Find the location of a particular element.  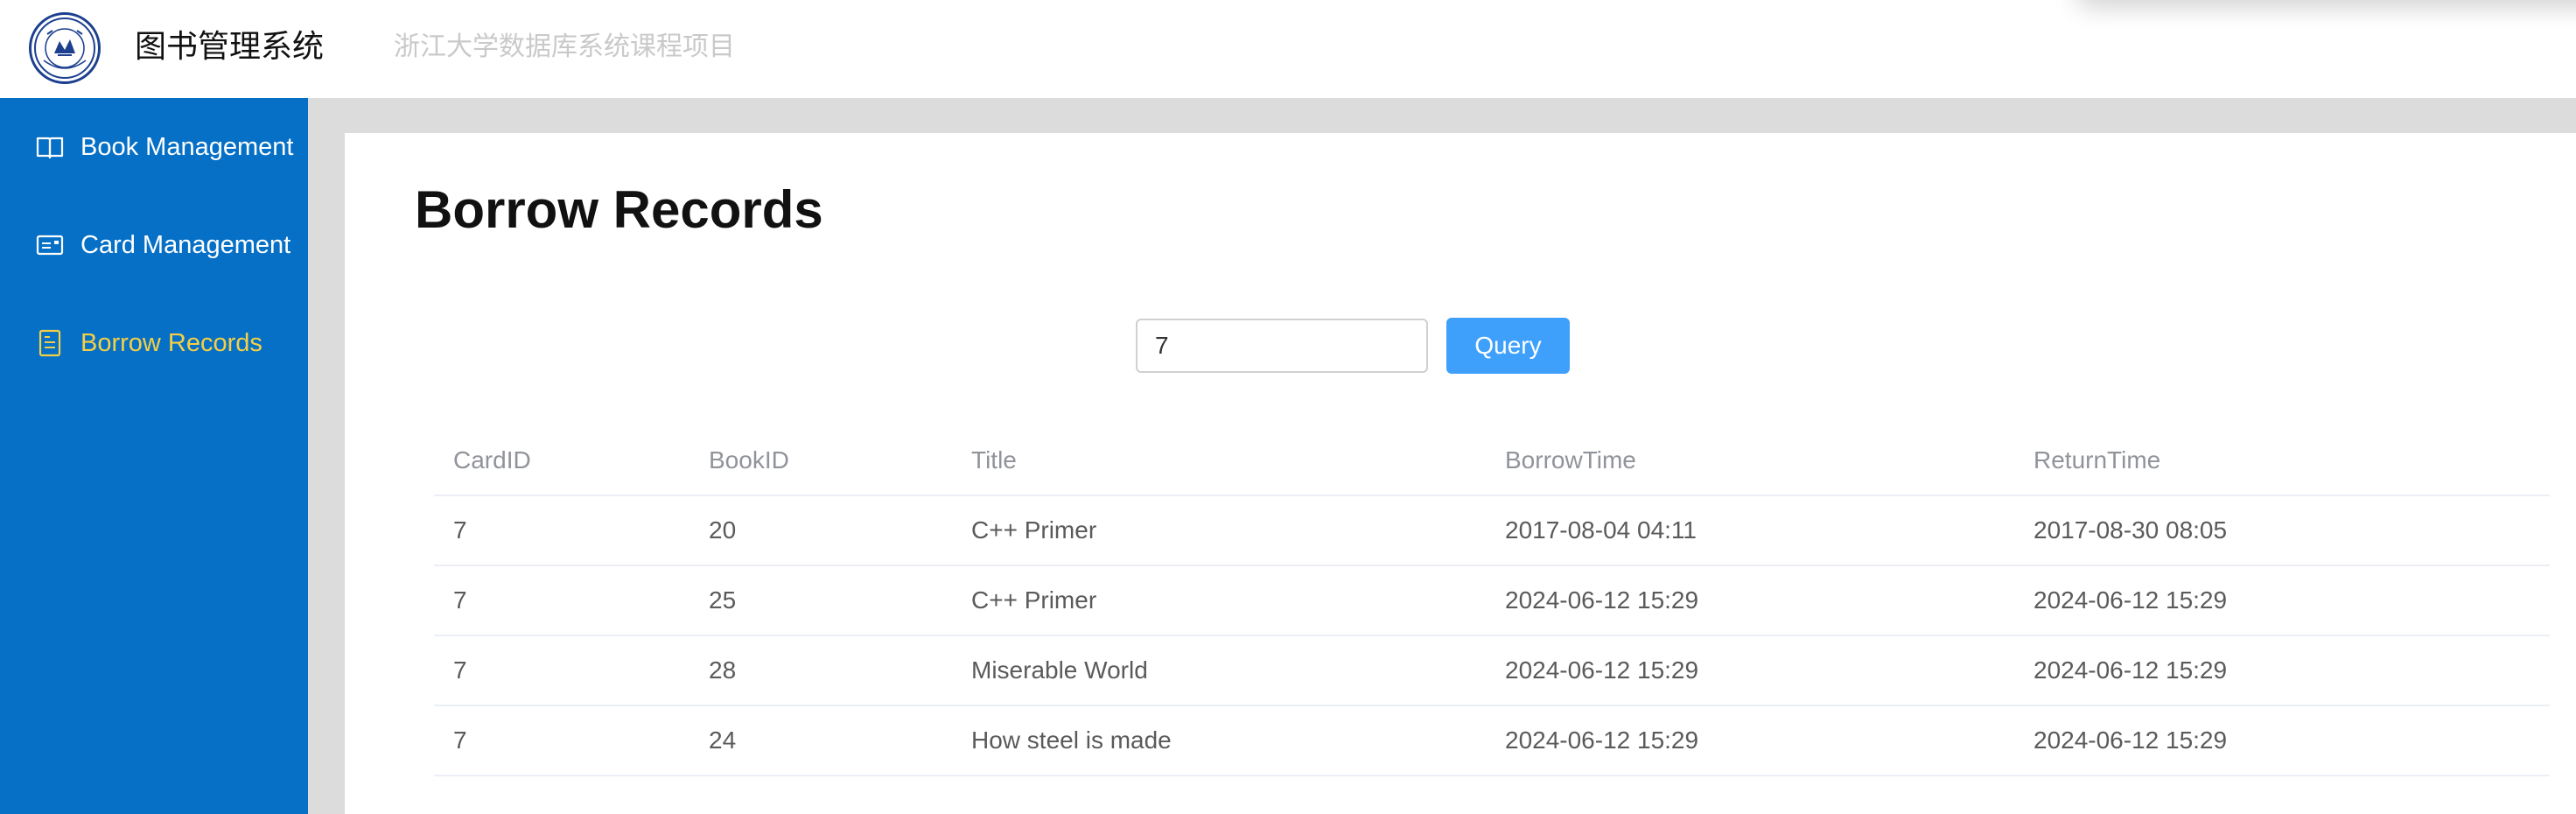

top-header: 图书管理系统 浙江大学数据库系统课程项目 is located at coordinates (1288, 49).